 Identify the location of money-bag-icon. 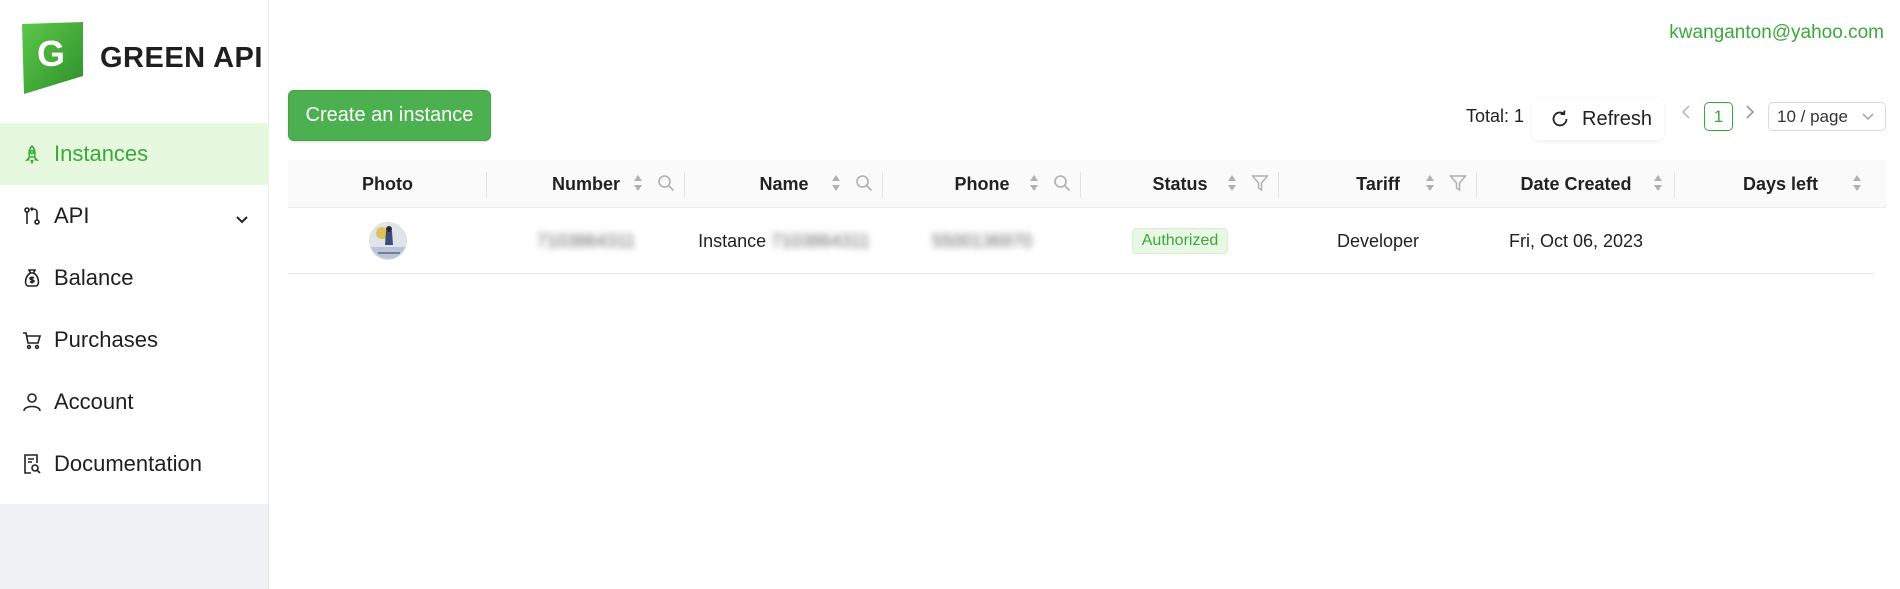
(32, 278).